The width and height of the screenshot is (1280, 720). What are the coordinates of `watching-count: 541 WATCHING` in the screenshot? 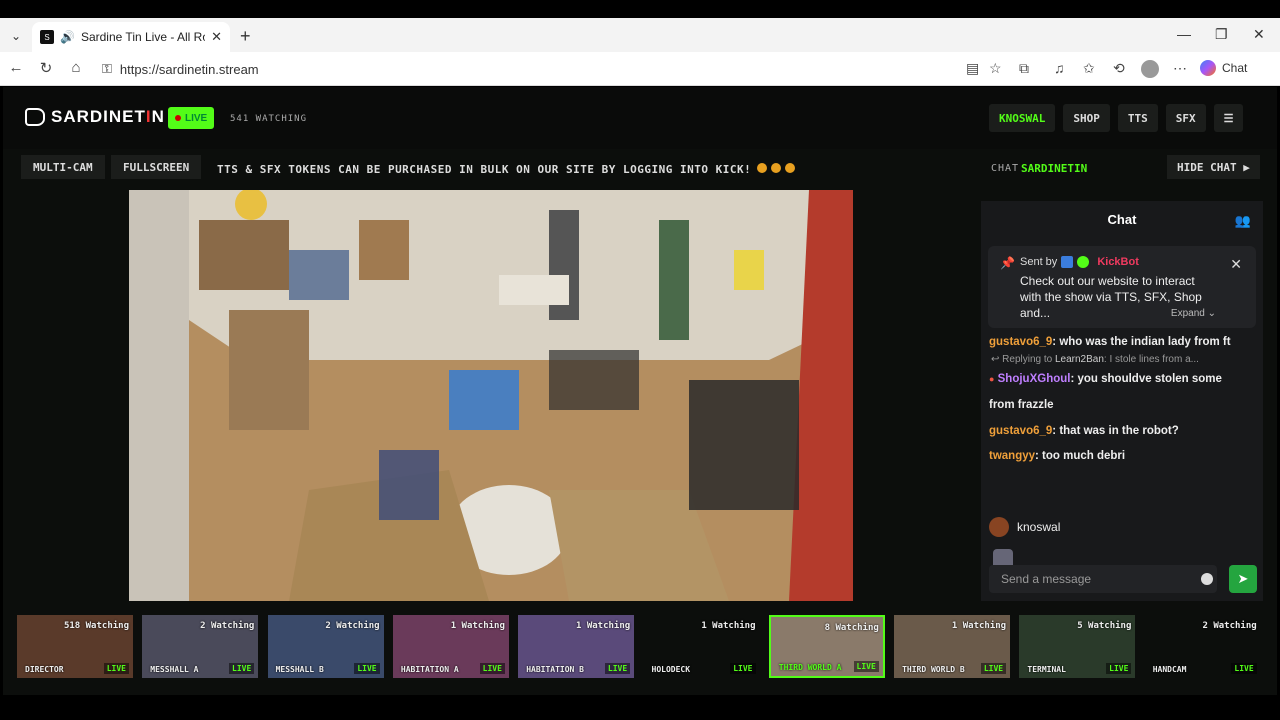 It's located at (269, 119).